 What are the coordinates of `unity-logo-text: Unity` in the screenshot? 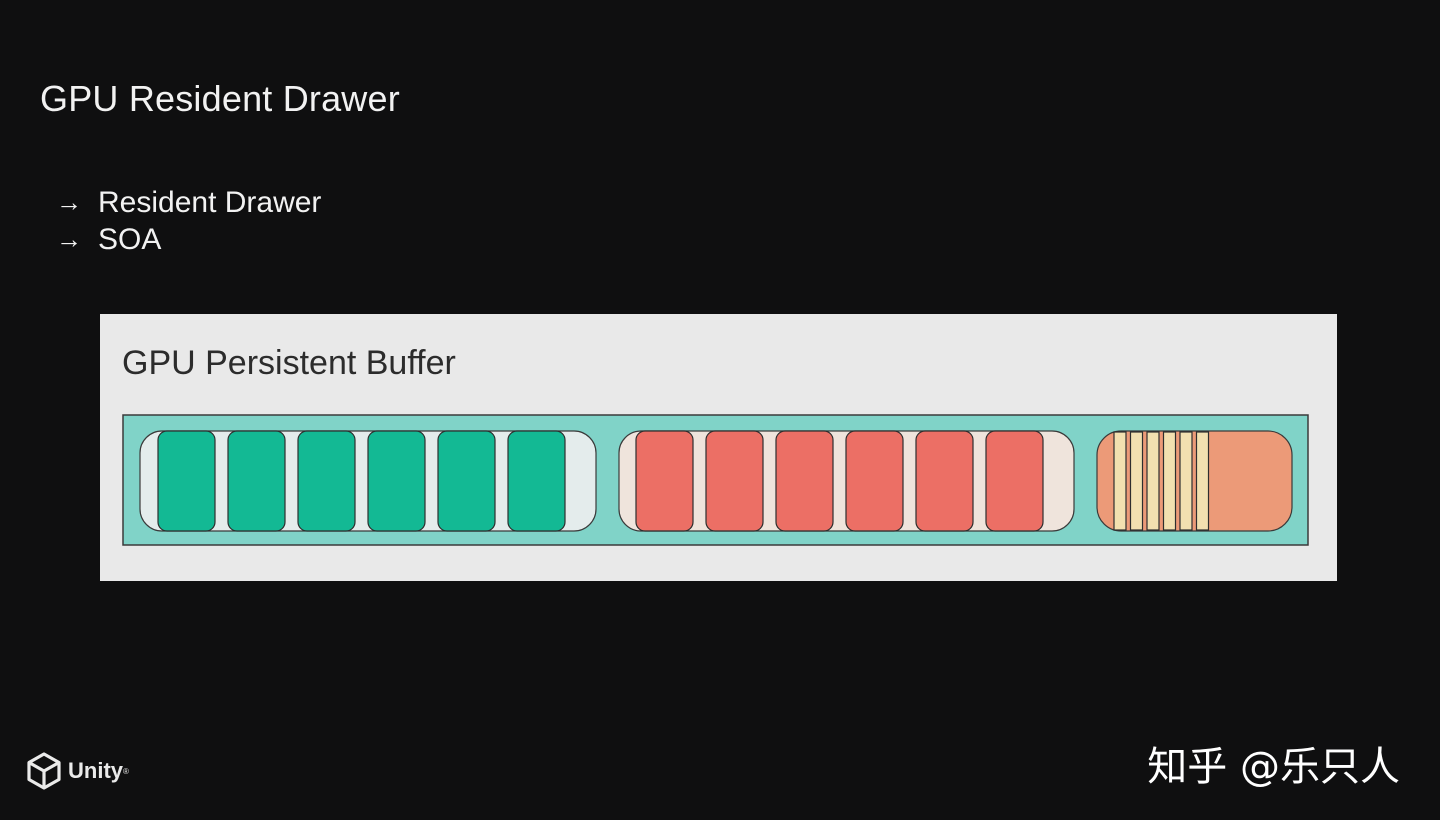 It's located at (95, 770).